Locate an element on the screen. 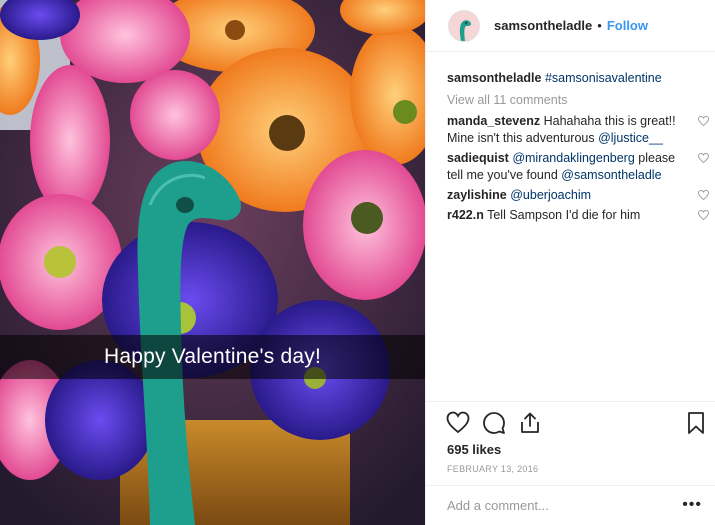  comment-username-link: zaylishine is located at coordinates (477, 195).